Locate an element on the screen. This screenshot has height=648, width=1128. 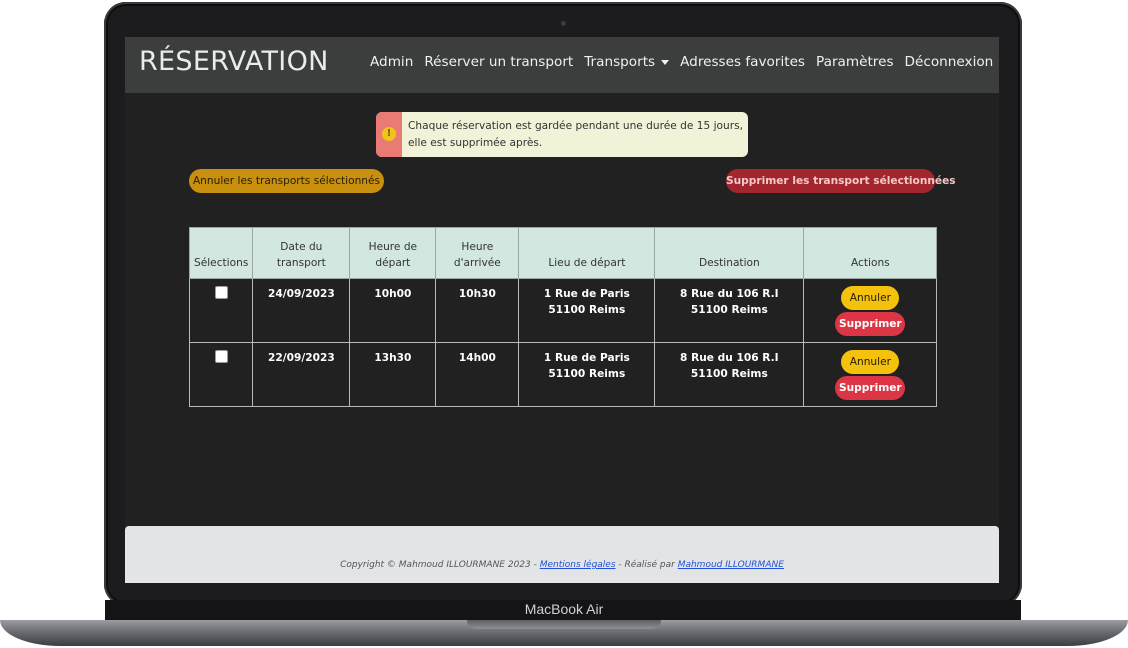
cell-arrival-time: 10h30 is located at coordinates (477, 310).